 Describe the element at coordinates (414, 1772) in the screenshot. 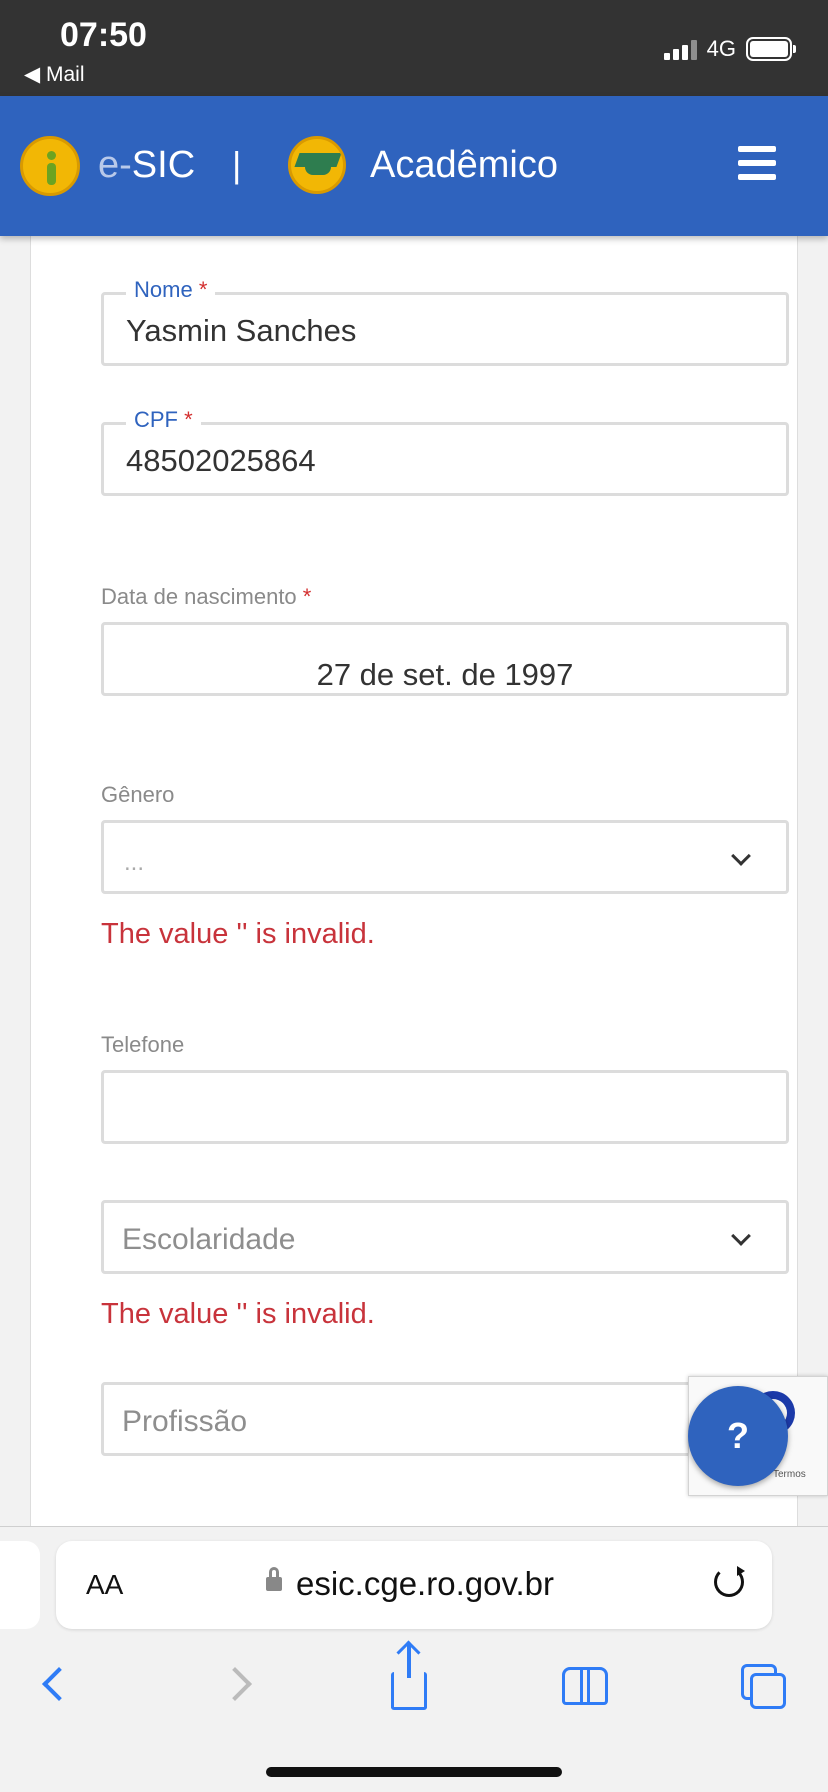

I see `home-indicator` at that location.